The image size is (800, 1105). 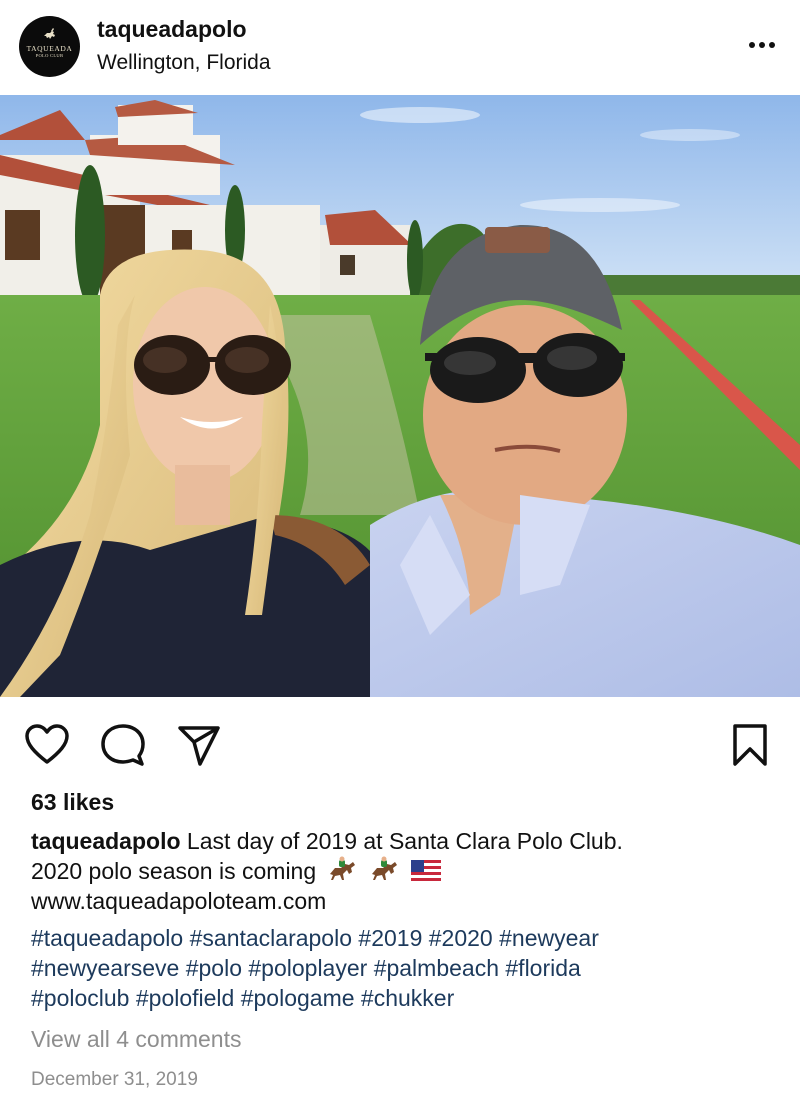 What do you see at coordinates (307, 968) in the screenshot?
I see `hashtag: #poloplayer` at bounding box center [307, 968].